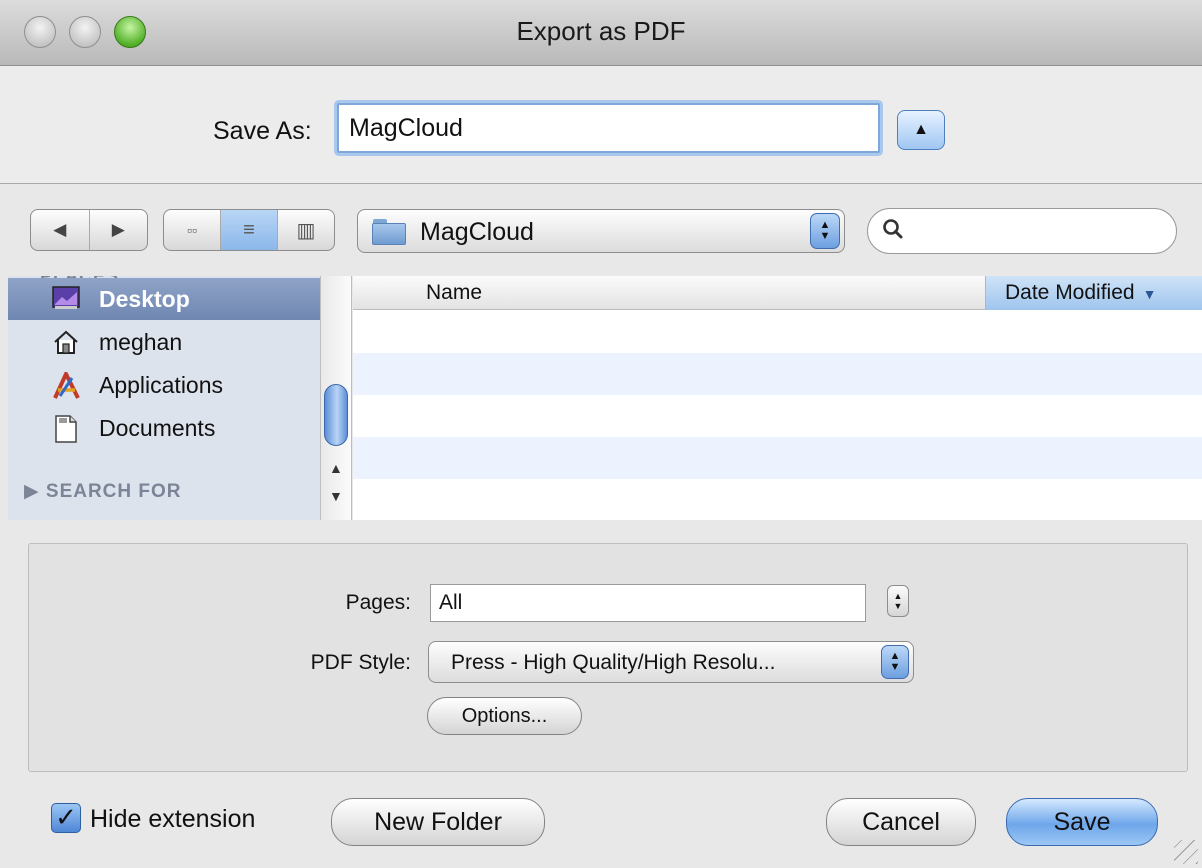 The image size is (1202, 868). I want to click on home-icon, so click(66, 342).